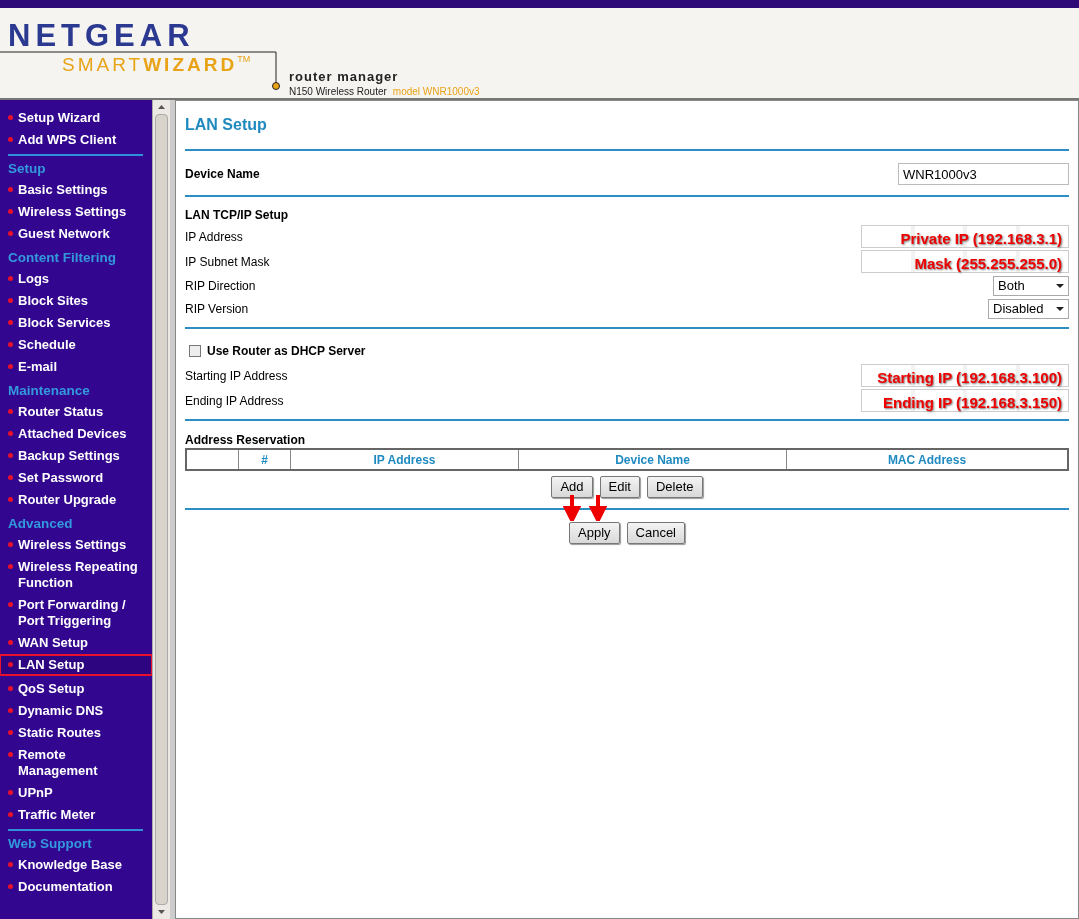 The image size is (1079, 919). I want to click on checkbox, so click(195, 351).